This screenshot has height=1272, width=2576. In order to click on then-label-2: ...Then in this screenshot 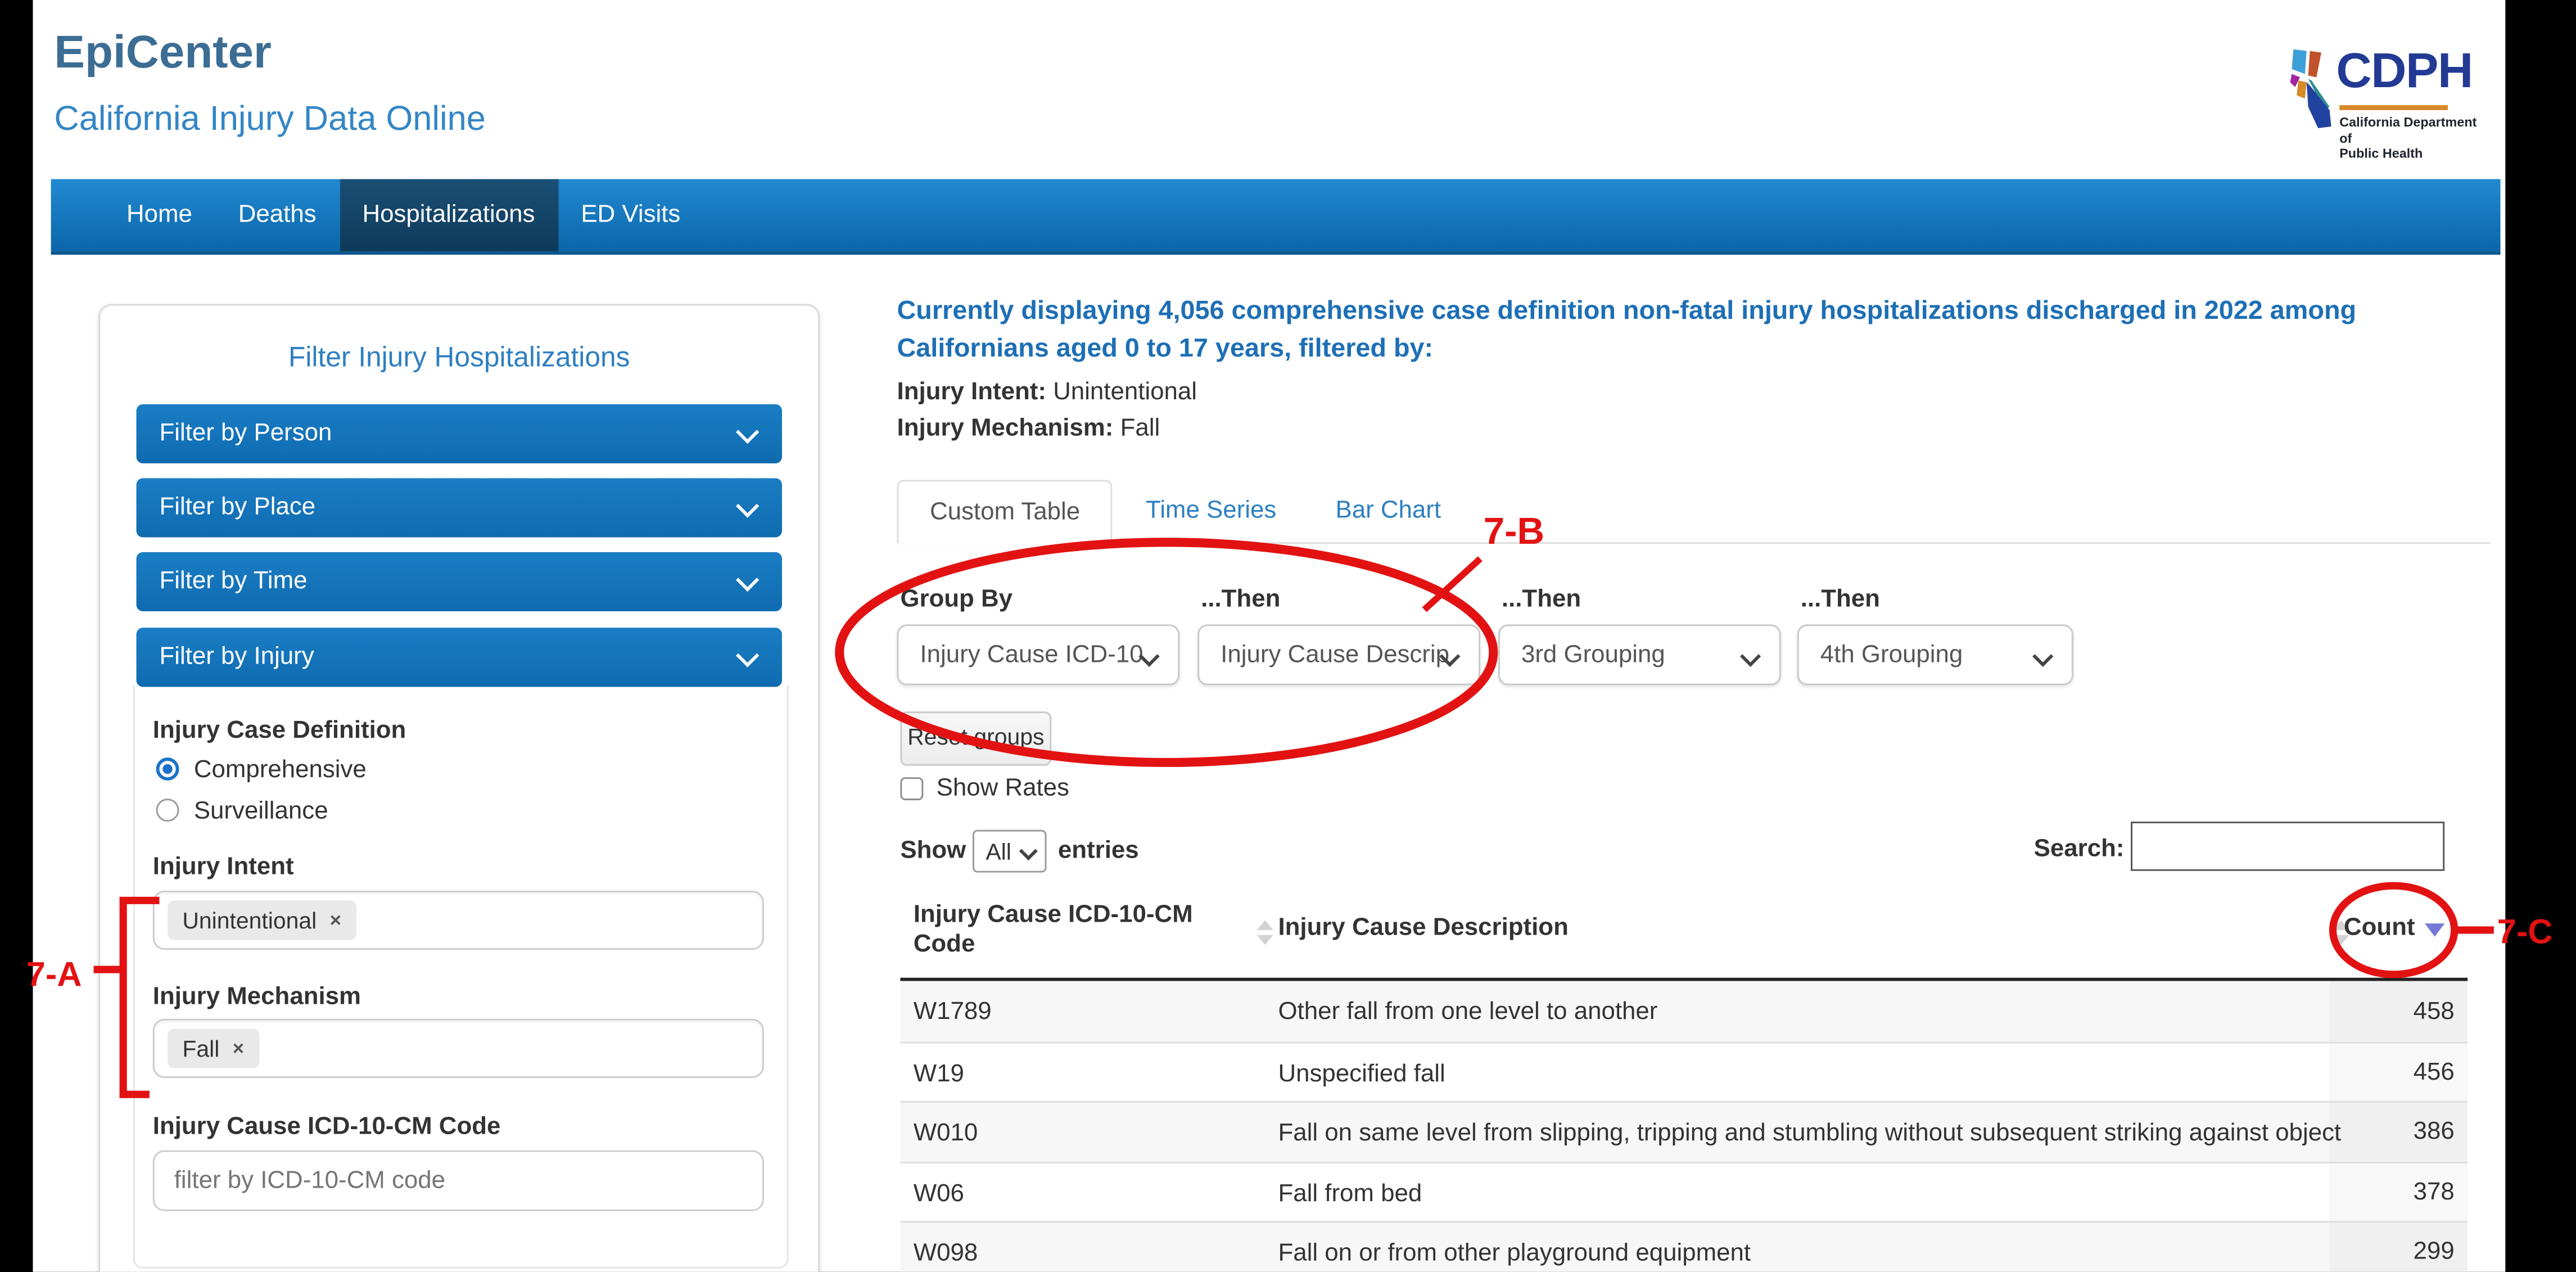, I will do `click(1241, 599)`.